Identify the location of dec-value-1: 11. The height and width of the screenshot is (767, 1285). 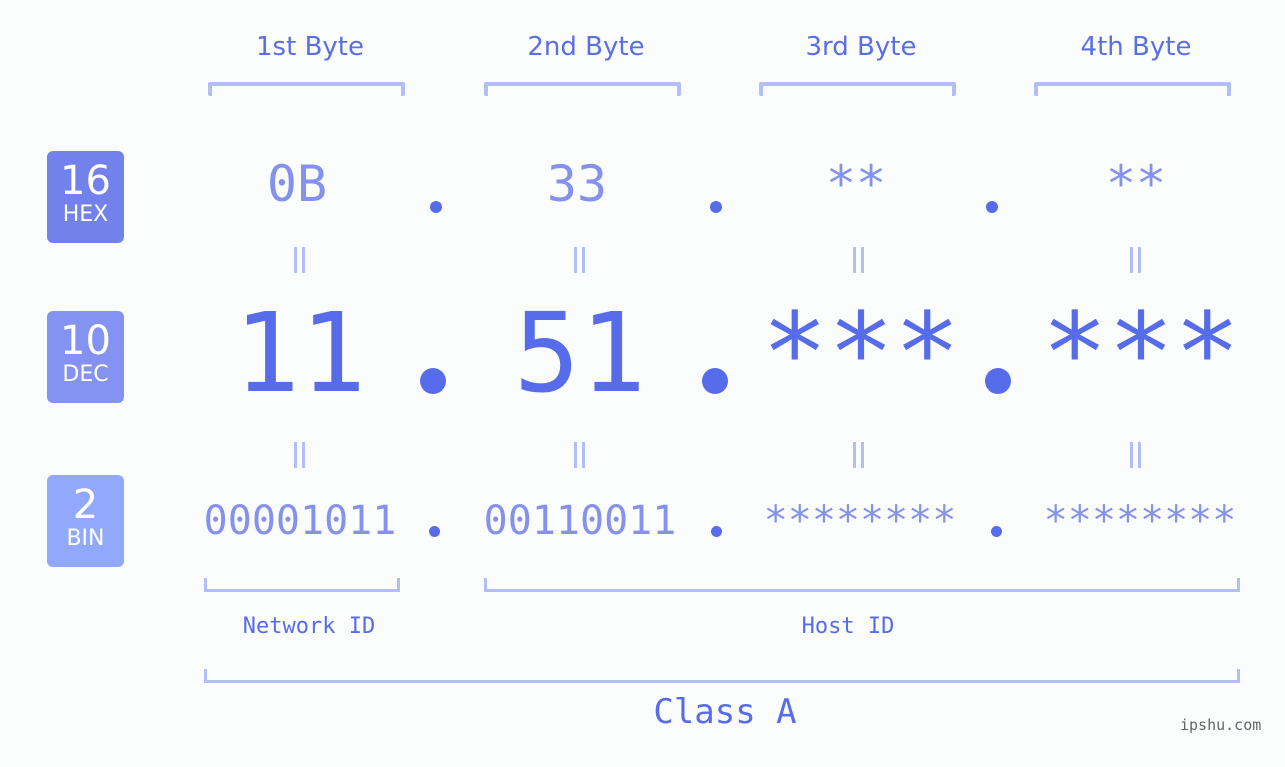
(300, 353).